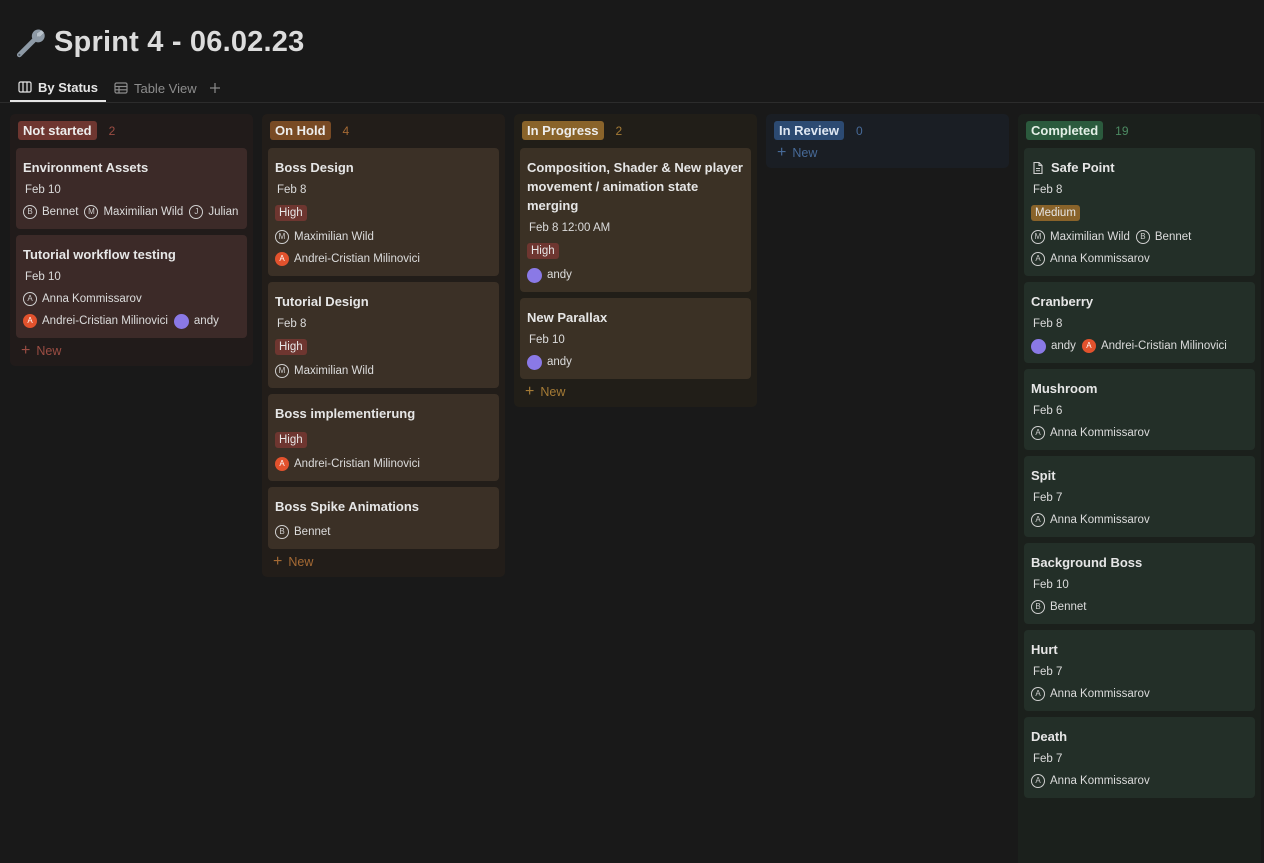 The image size is (1264, 863). Describe the element at coordinates (155, 88) in the screenshot. I see `tab-table-view: Table View` at that location.